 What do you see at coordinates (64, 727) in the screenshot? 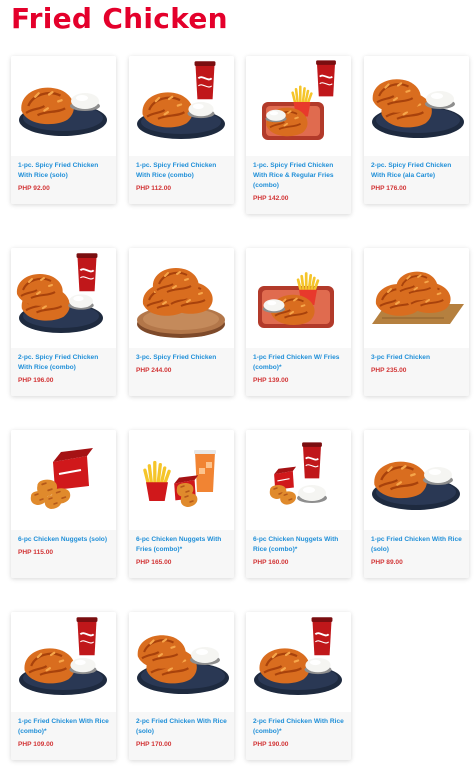
I see `product-name: 1-pc Fried Chicken With Rice (combo)*` at bounding box center [64, 727].